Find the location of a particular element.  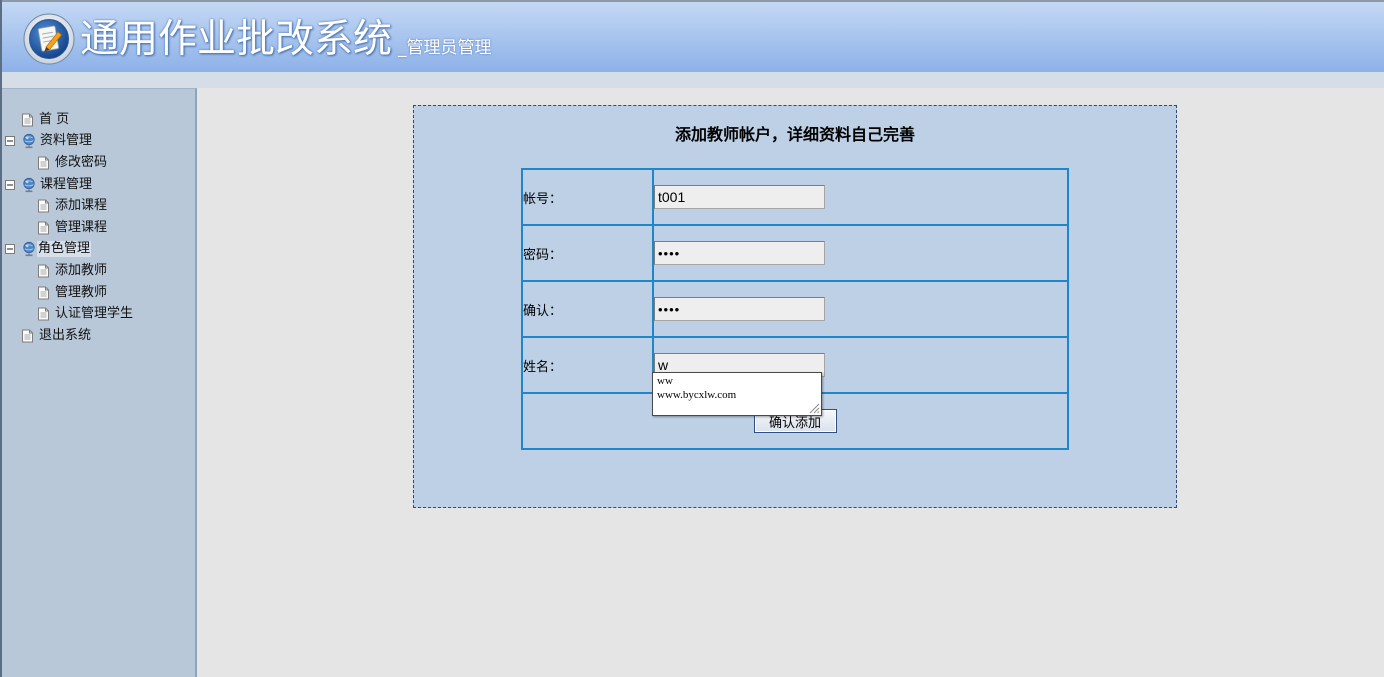

sidebar-group-label: 角色管理 is located at coordinates (64, 249).